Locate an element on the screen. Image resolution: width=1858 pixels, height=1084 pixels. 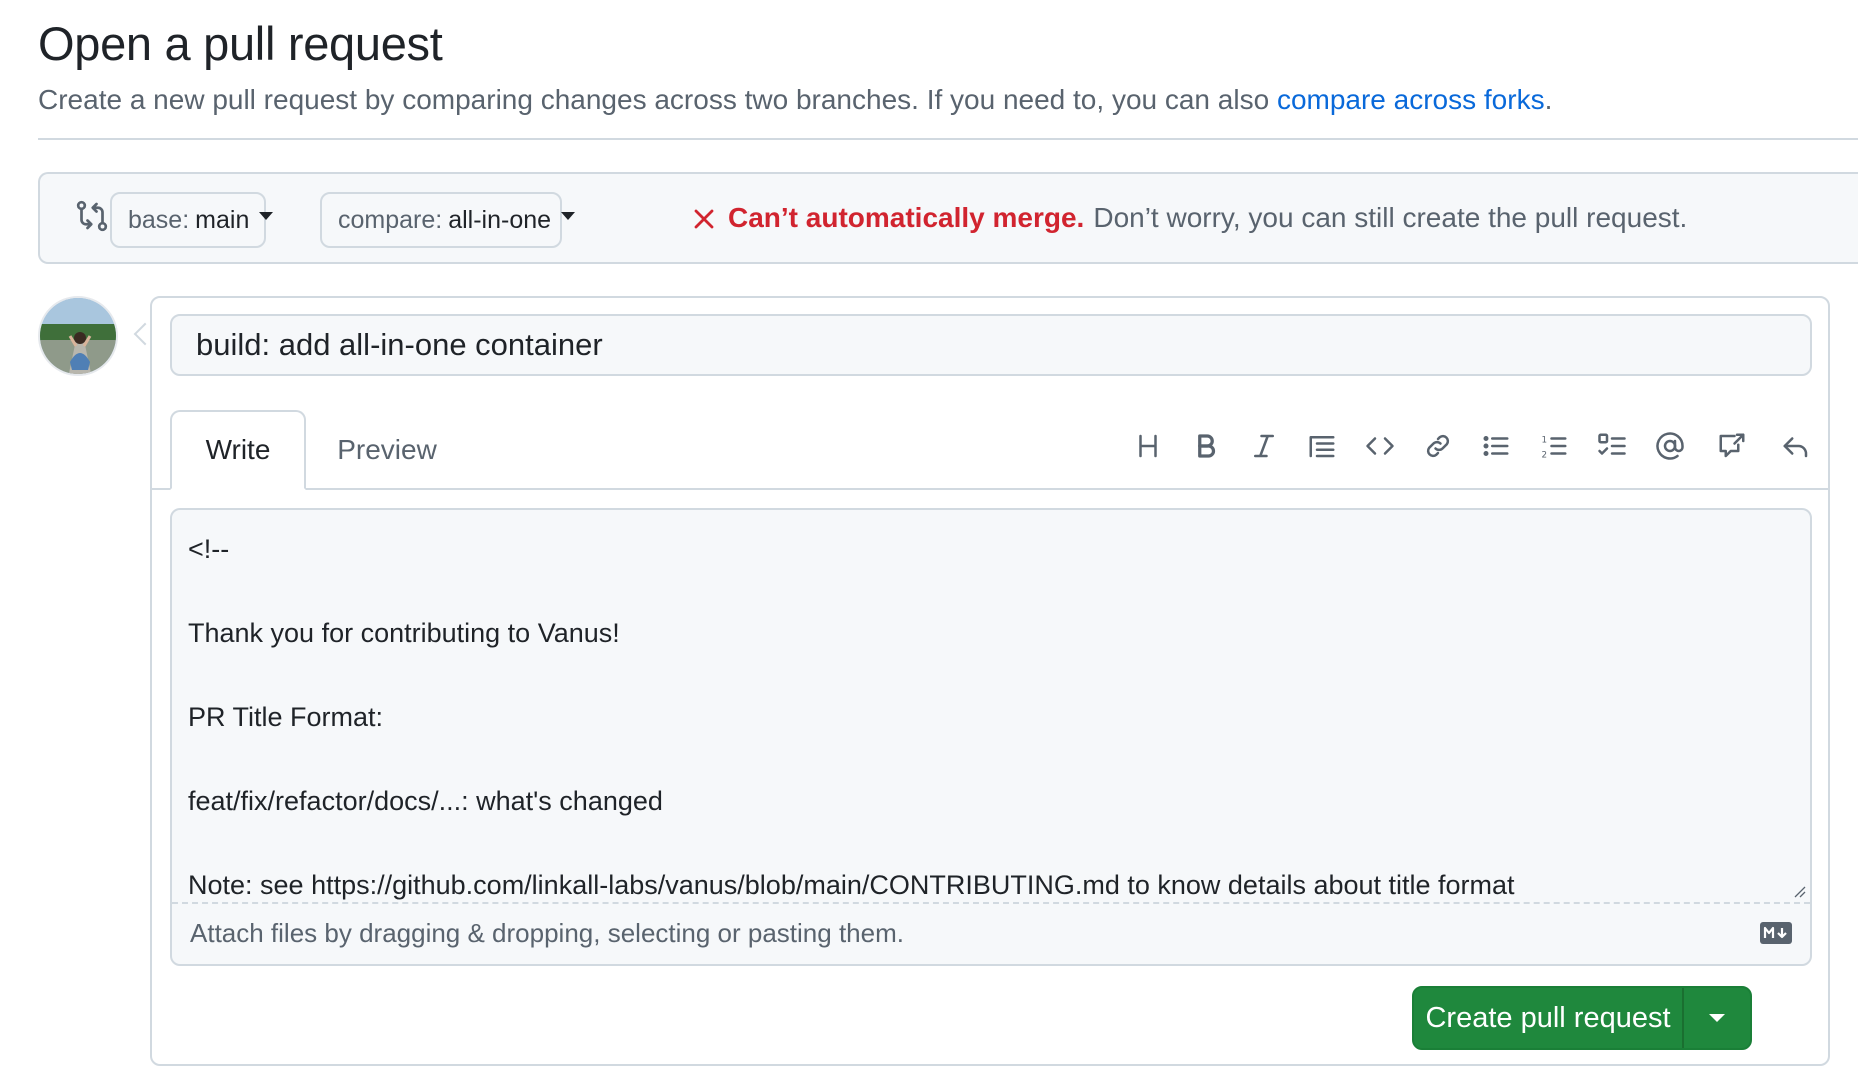
create-options-dropdown is located at coordinates (1717, 1018).